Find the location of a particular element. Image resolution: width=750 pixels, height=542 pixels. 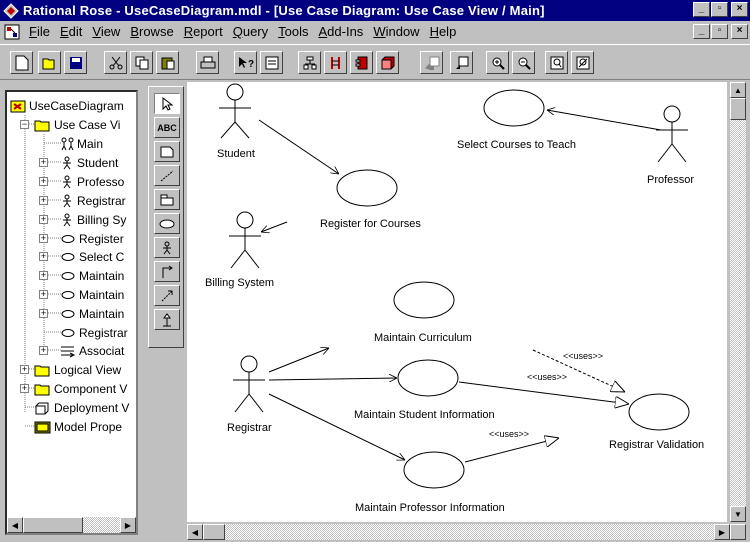

tree-item-associations: Associat is located at coordinates (92, 351).